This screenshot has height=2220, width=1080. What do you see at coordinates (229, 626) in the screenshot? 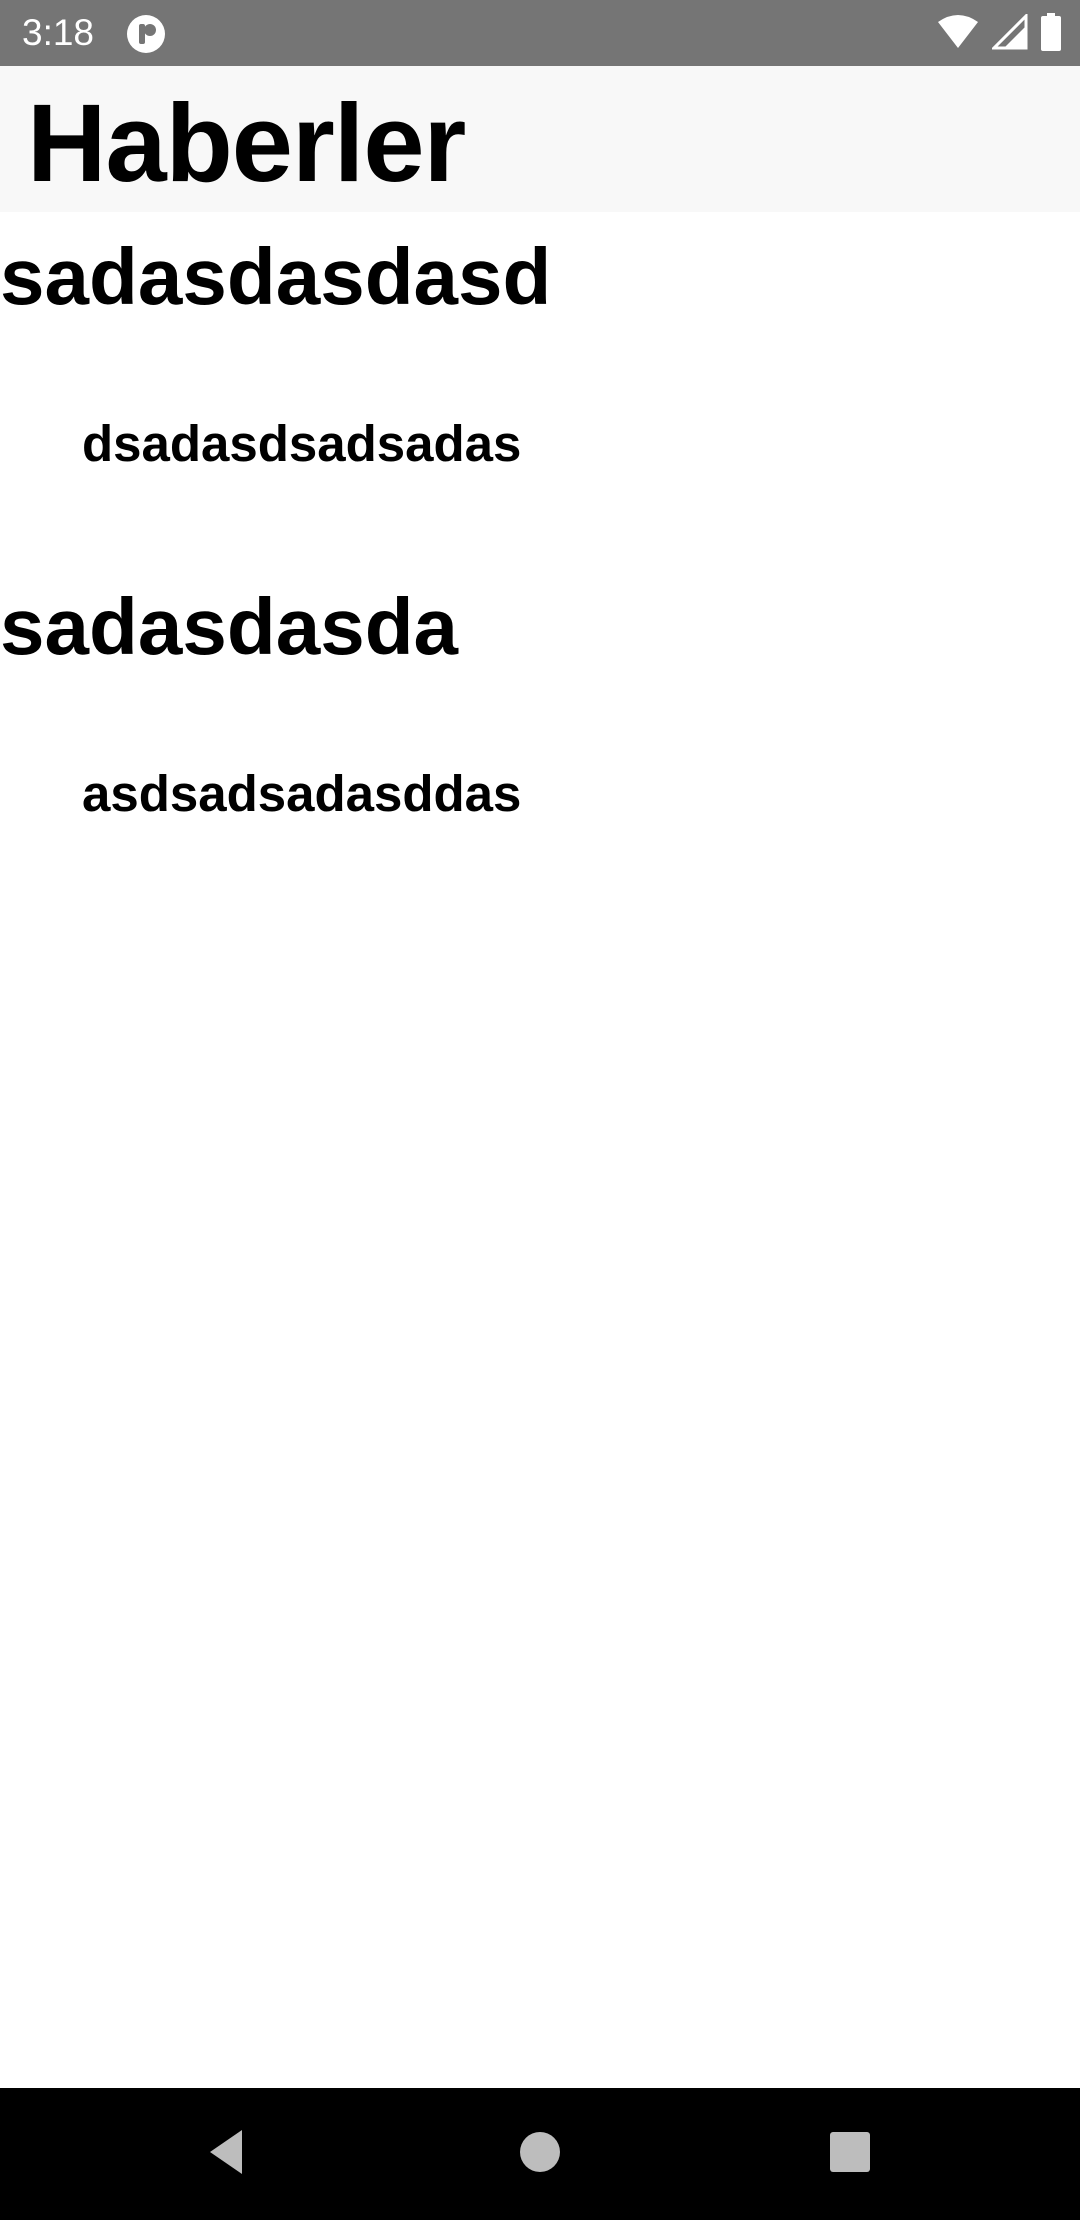
I see `news-title: sadasdasda` at bounding box center [229, 626].